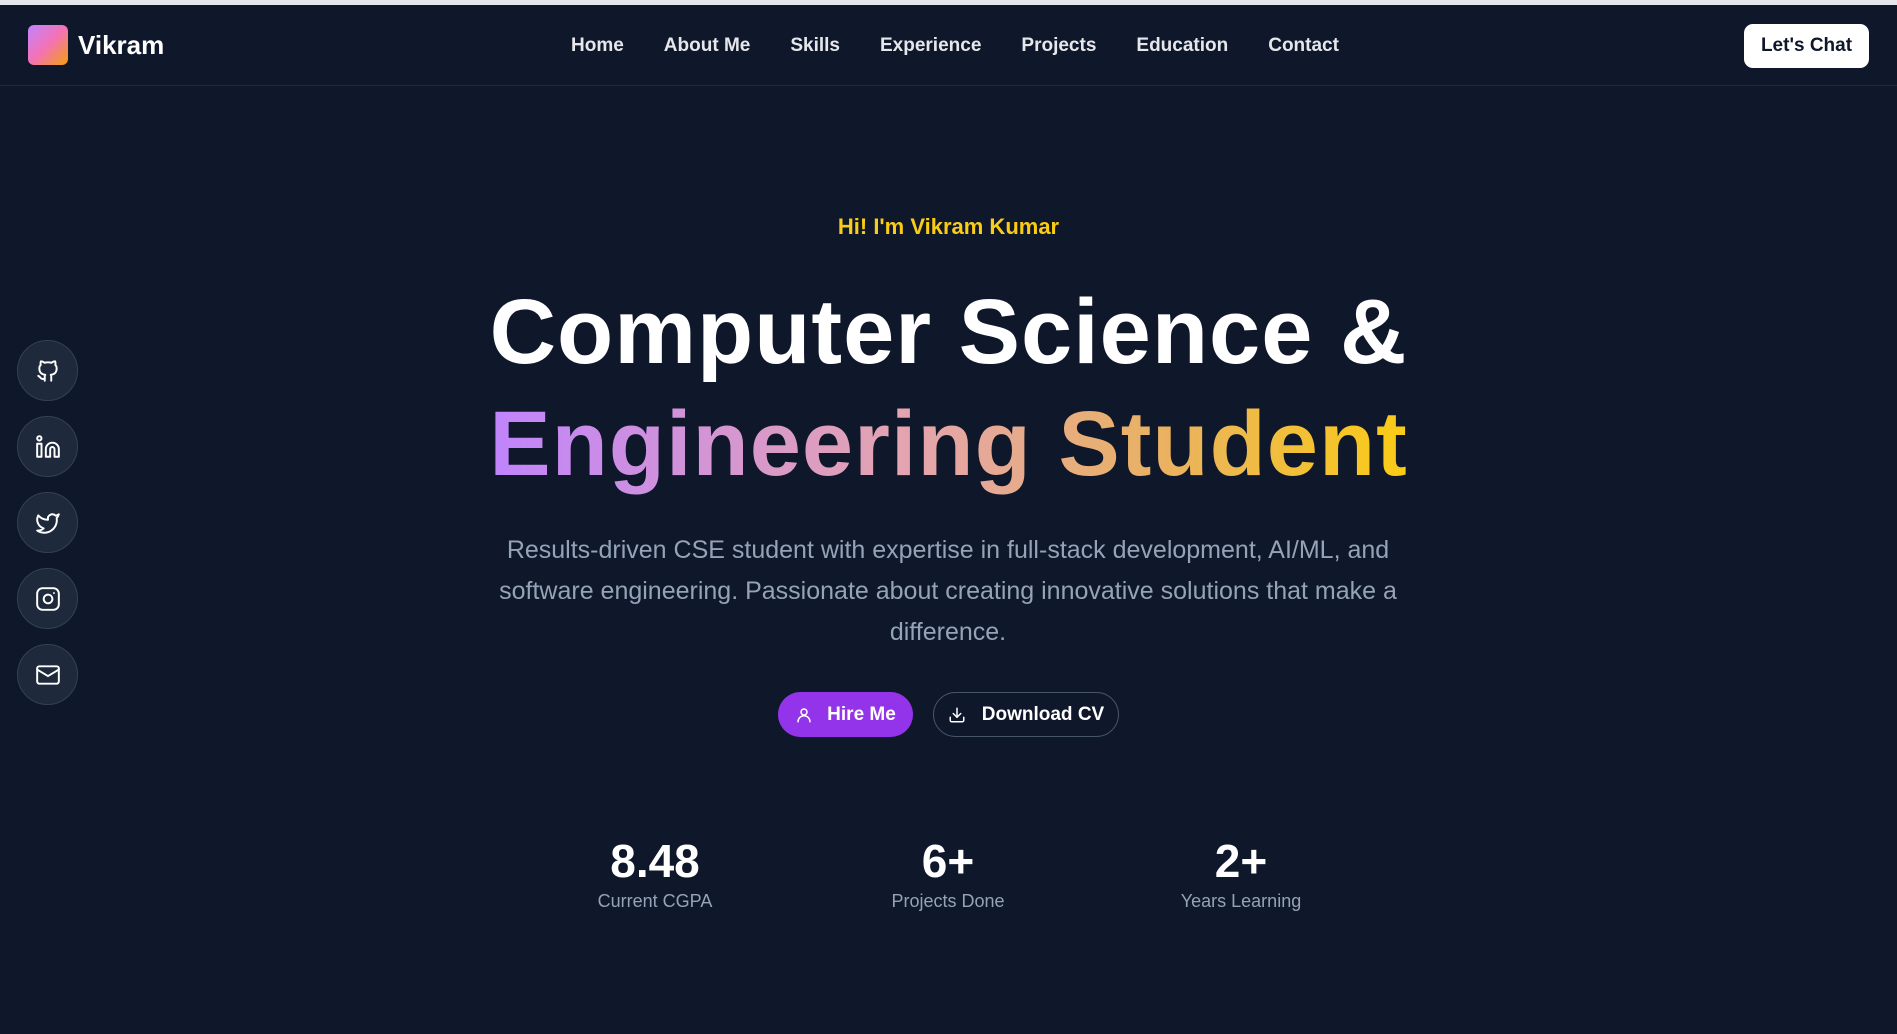 This screenshot has height=1034, width=1897. I want to click on hero-buttons: Hire Me Download CV, so click(948, 714).